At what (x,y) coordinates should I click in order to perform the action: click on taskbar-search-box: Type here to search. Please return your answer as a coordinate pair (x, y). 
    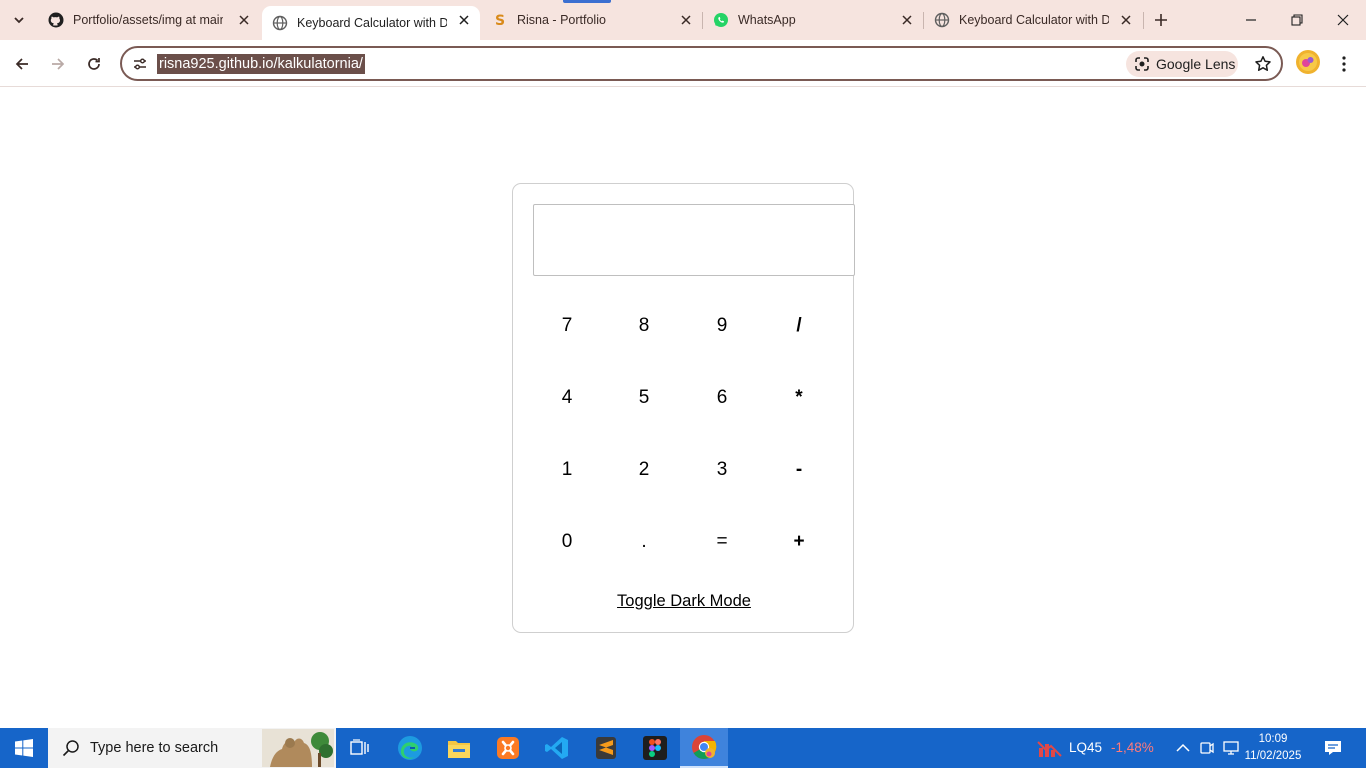
    Looking at the image, I should click on (192, 748).